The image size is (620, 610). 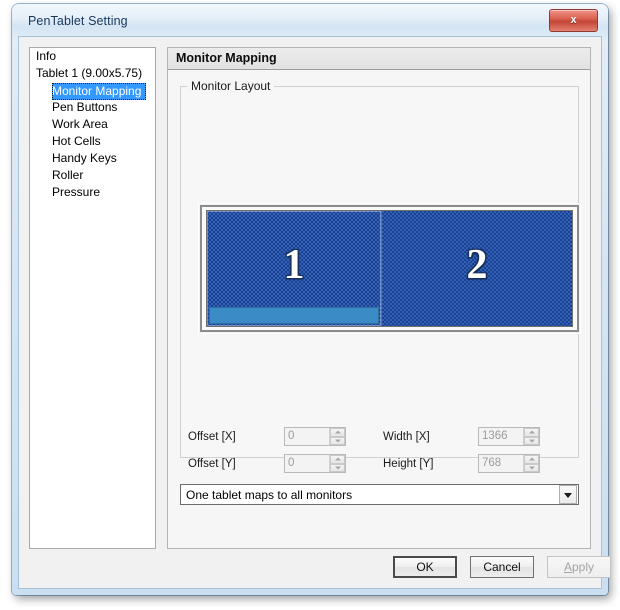 What do you see at coordinates (531, 459) in the screenshot?
I see `height-y-spin-up-icon` at bounding box center [531, 459].